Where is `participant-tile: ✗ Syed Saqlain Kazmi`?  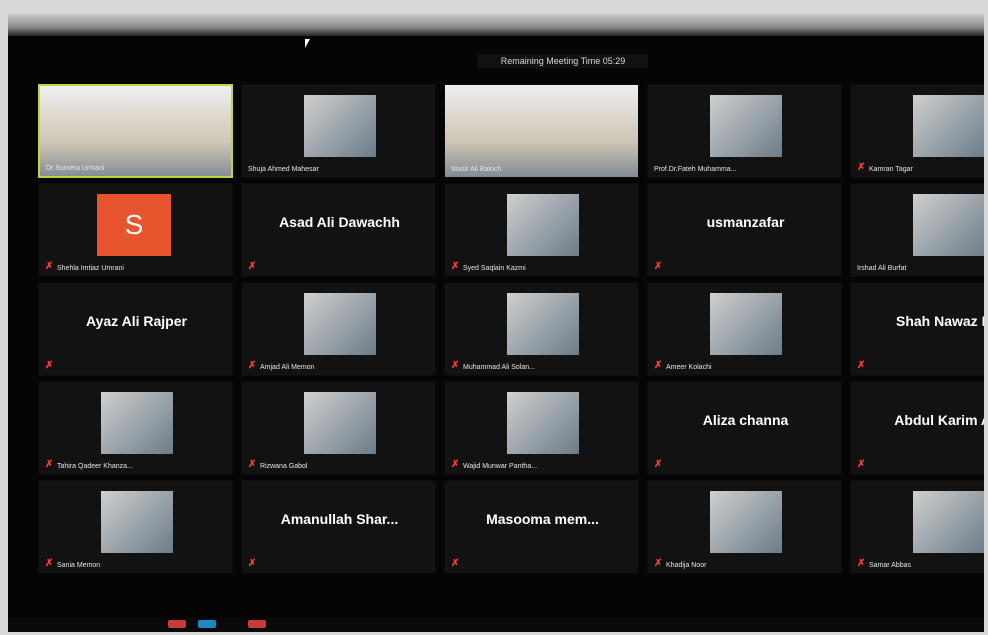 participant-tile: ✗ Syed Saqlain Kazmi is located at coordinates (541, 230).